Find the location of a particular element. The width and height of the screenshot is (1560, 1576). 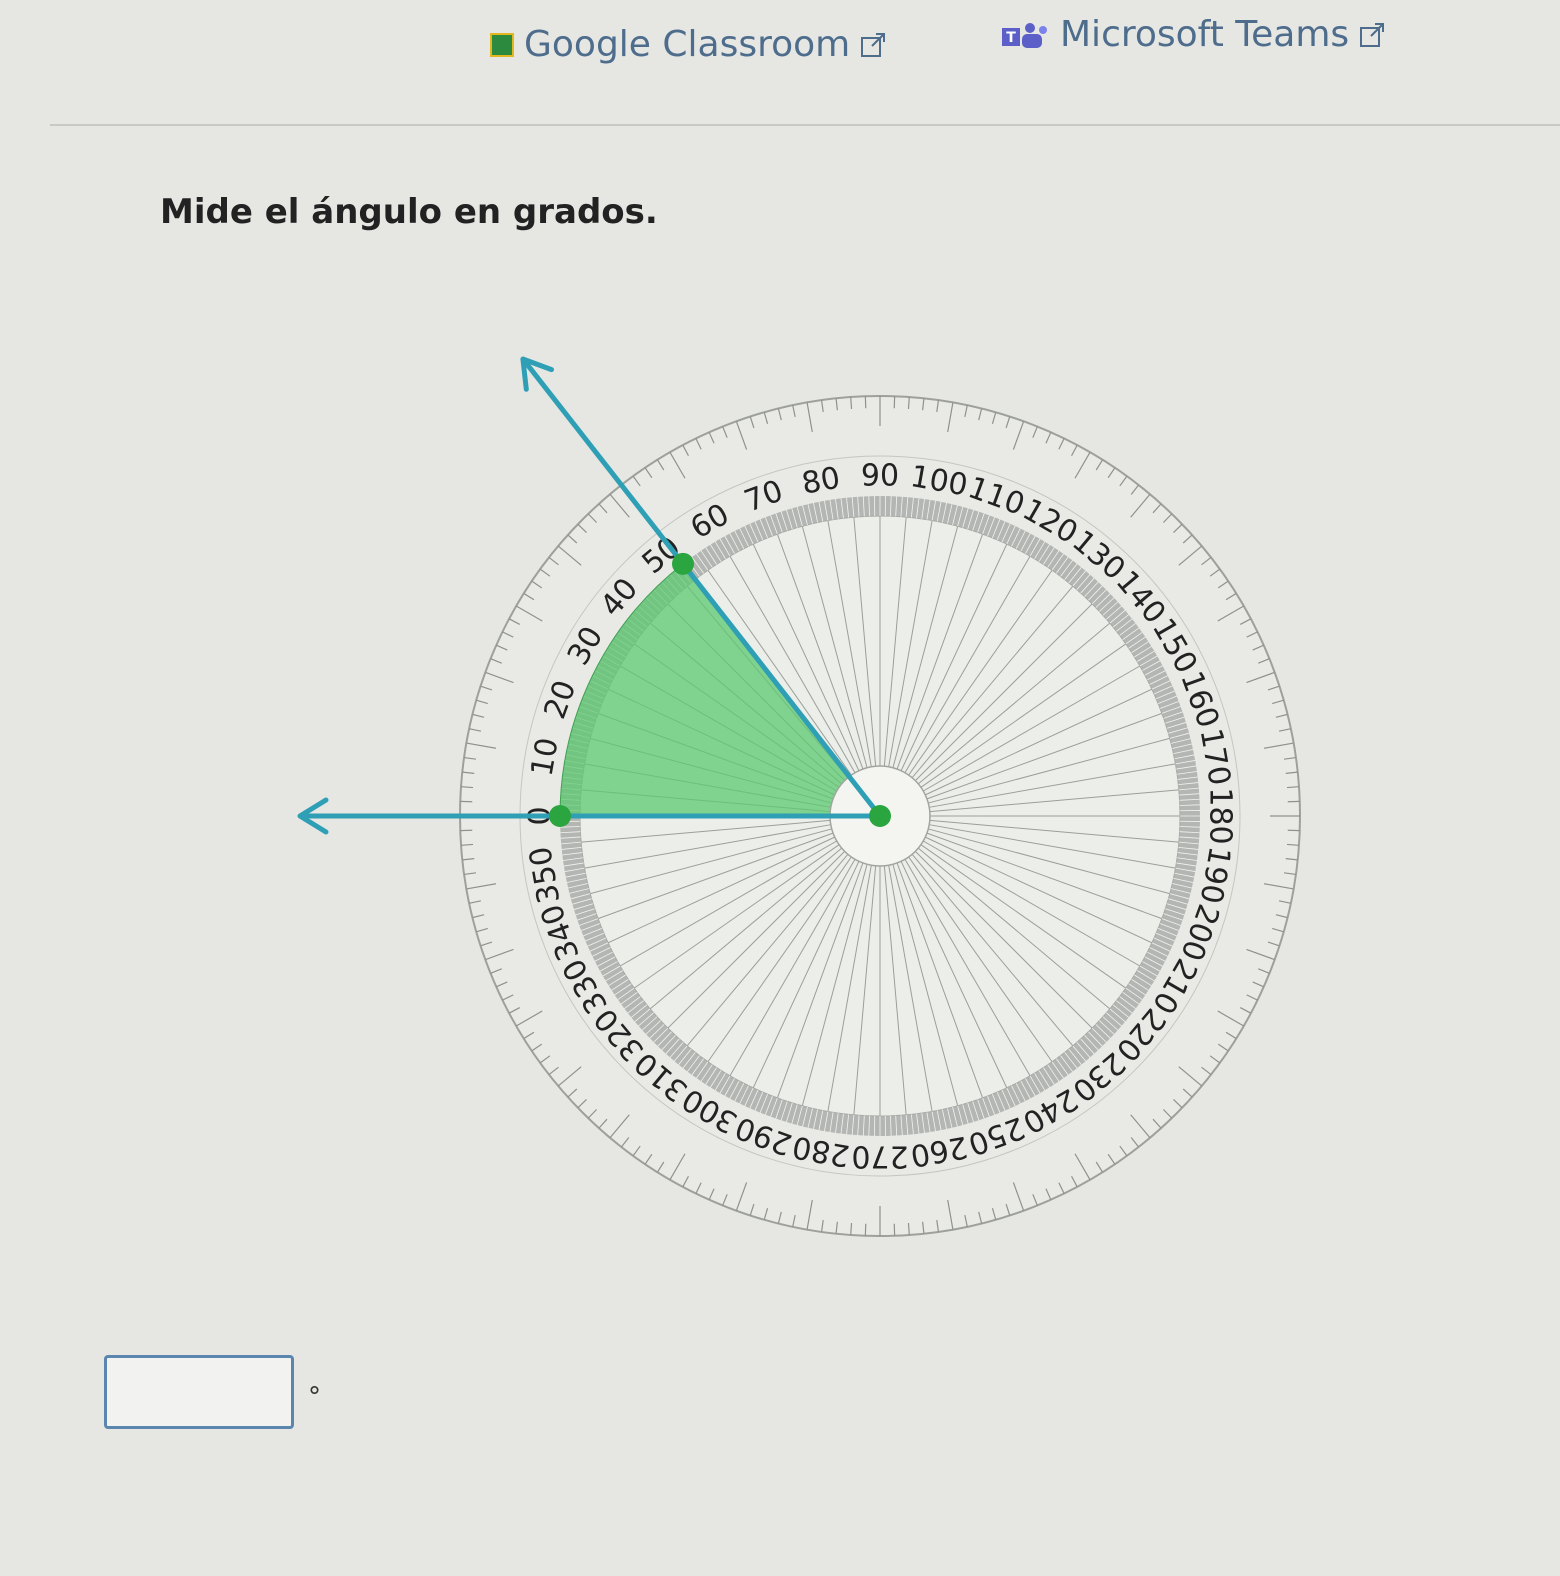

answer-input is located at coordinates (199, 1392).